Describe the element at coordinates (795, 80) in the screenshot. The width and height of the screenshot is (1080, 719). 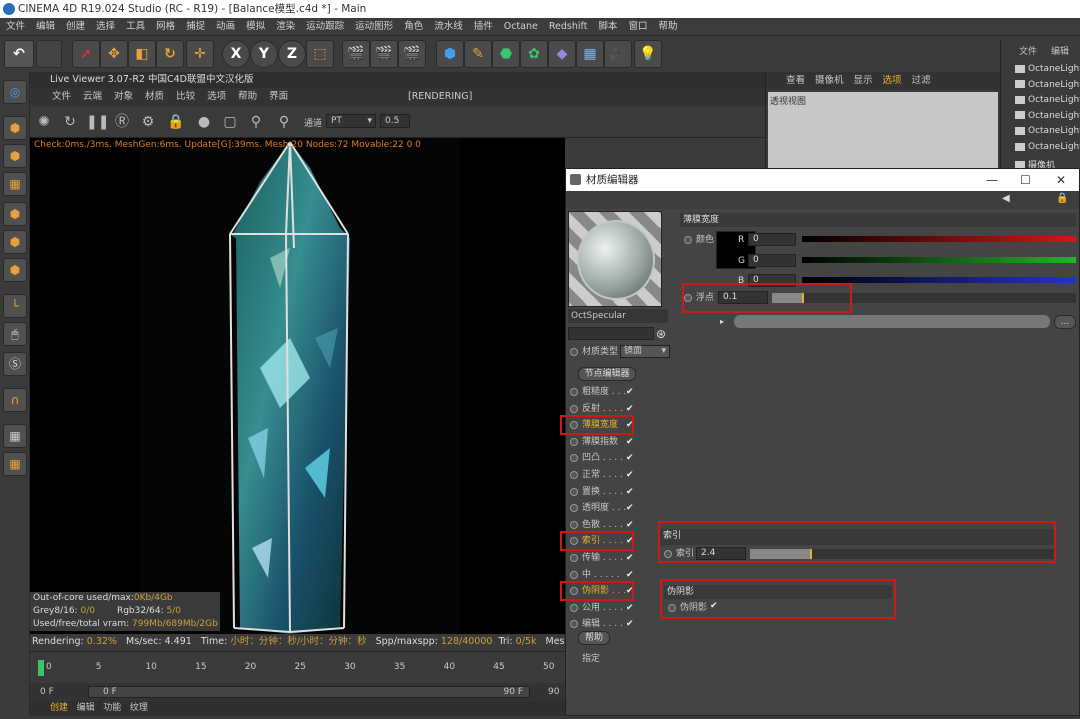
I see `viewport-menu-item: 查看` at that location.